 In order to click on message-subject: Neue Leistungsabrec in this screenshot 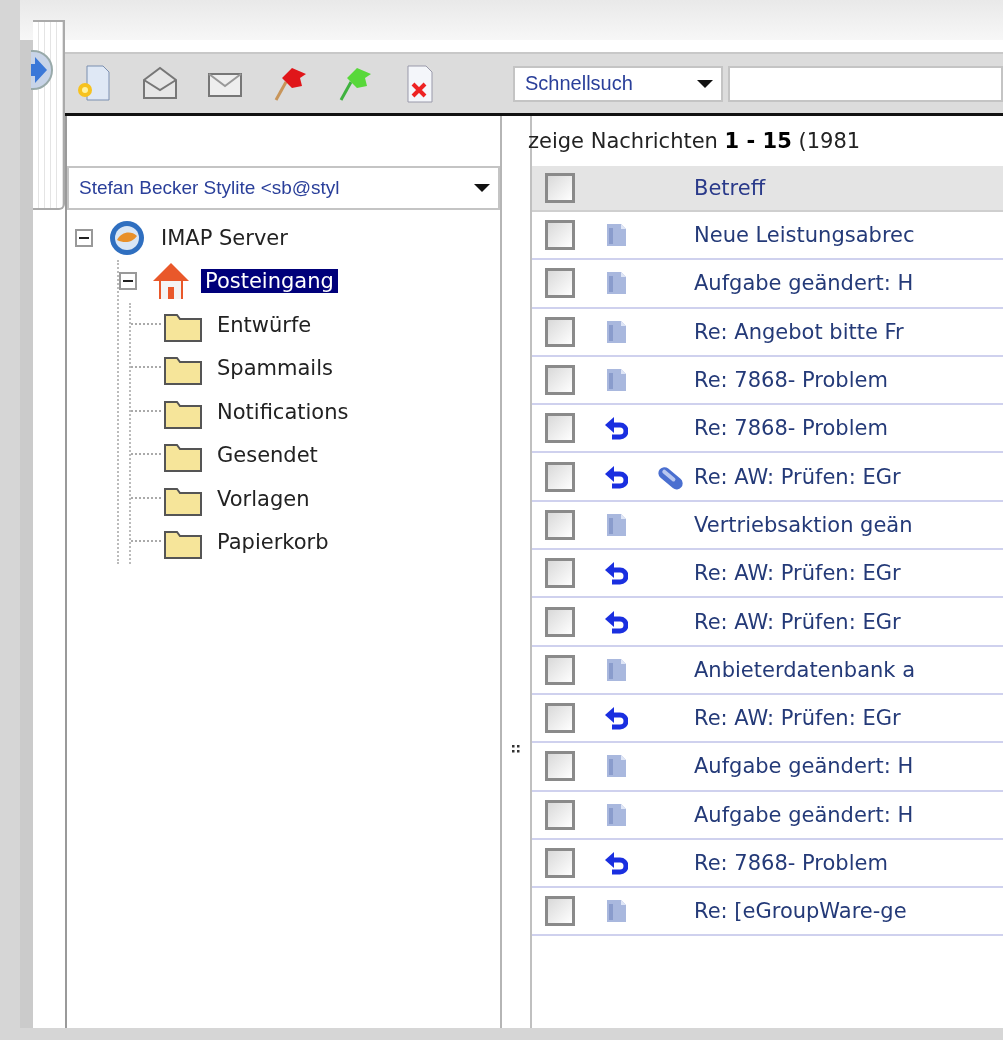, I will do `click(804, 235)`.